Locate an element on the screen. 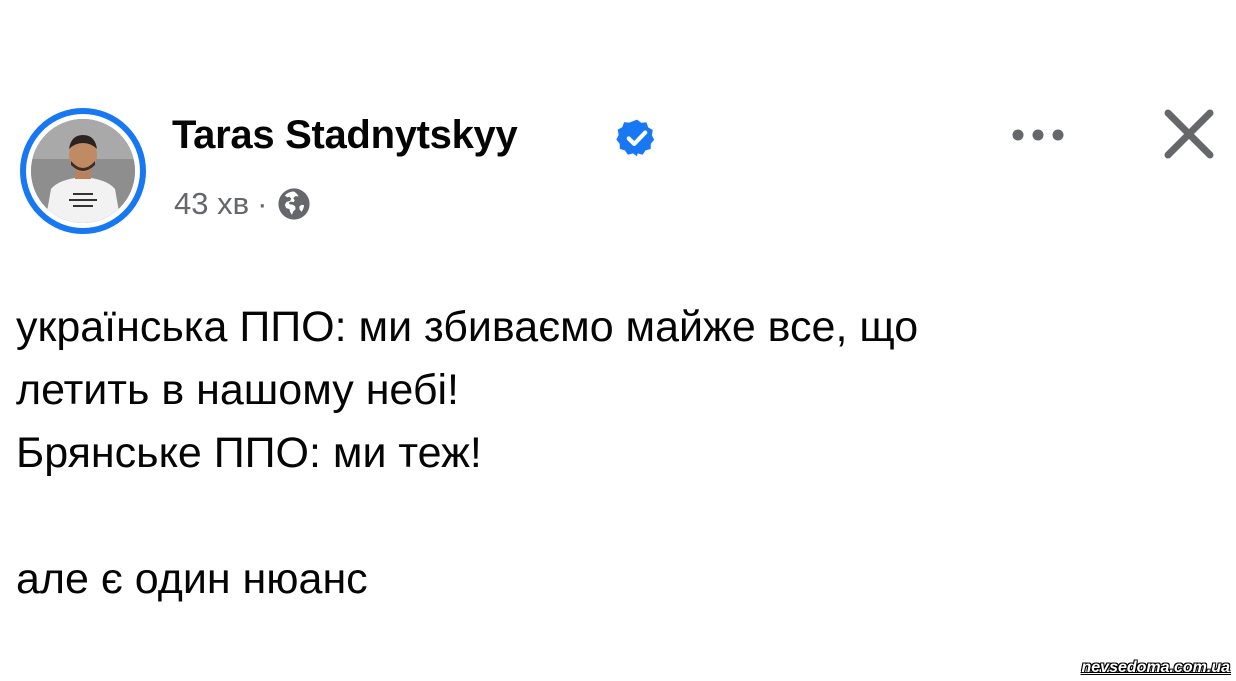  post-text-line: летить в нашому небі! is located at coordinates (237, 390).